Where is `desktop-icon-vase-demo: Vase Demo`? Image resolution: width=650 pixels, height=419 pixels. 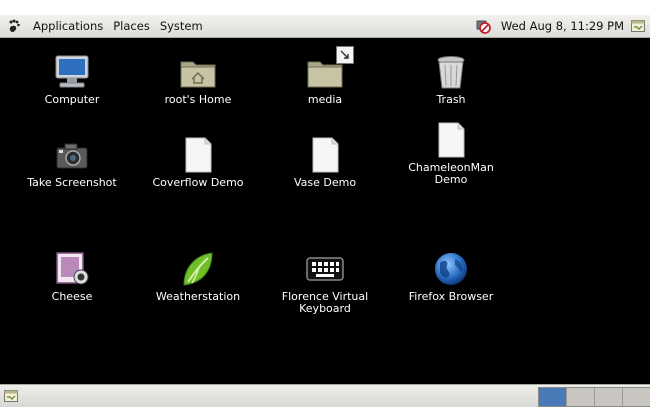
desktop-icon-vase-demo: Vase Demo is located at coordinates (325, 162).